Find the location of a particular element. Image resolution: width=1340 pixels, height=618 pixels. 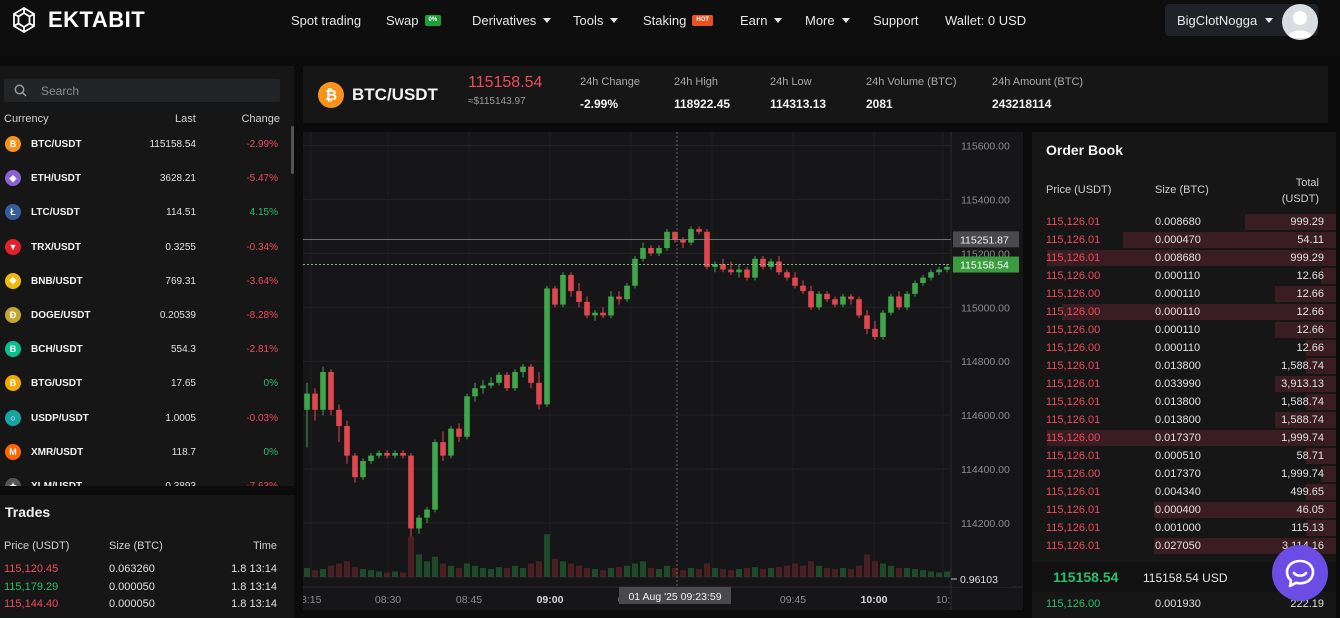

stat-24h-amount: 24h Amount (BTC) 243218114 is located at coordinates (1038, 93).